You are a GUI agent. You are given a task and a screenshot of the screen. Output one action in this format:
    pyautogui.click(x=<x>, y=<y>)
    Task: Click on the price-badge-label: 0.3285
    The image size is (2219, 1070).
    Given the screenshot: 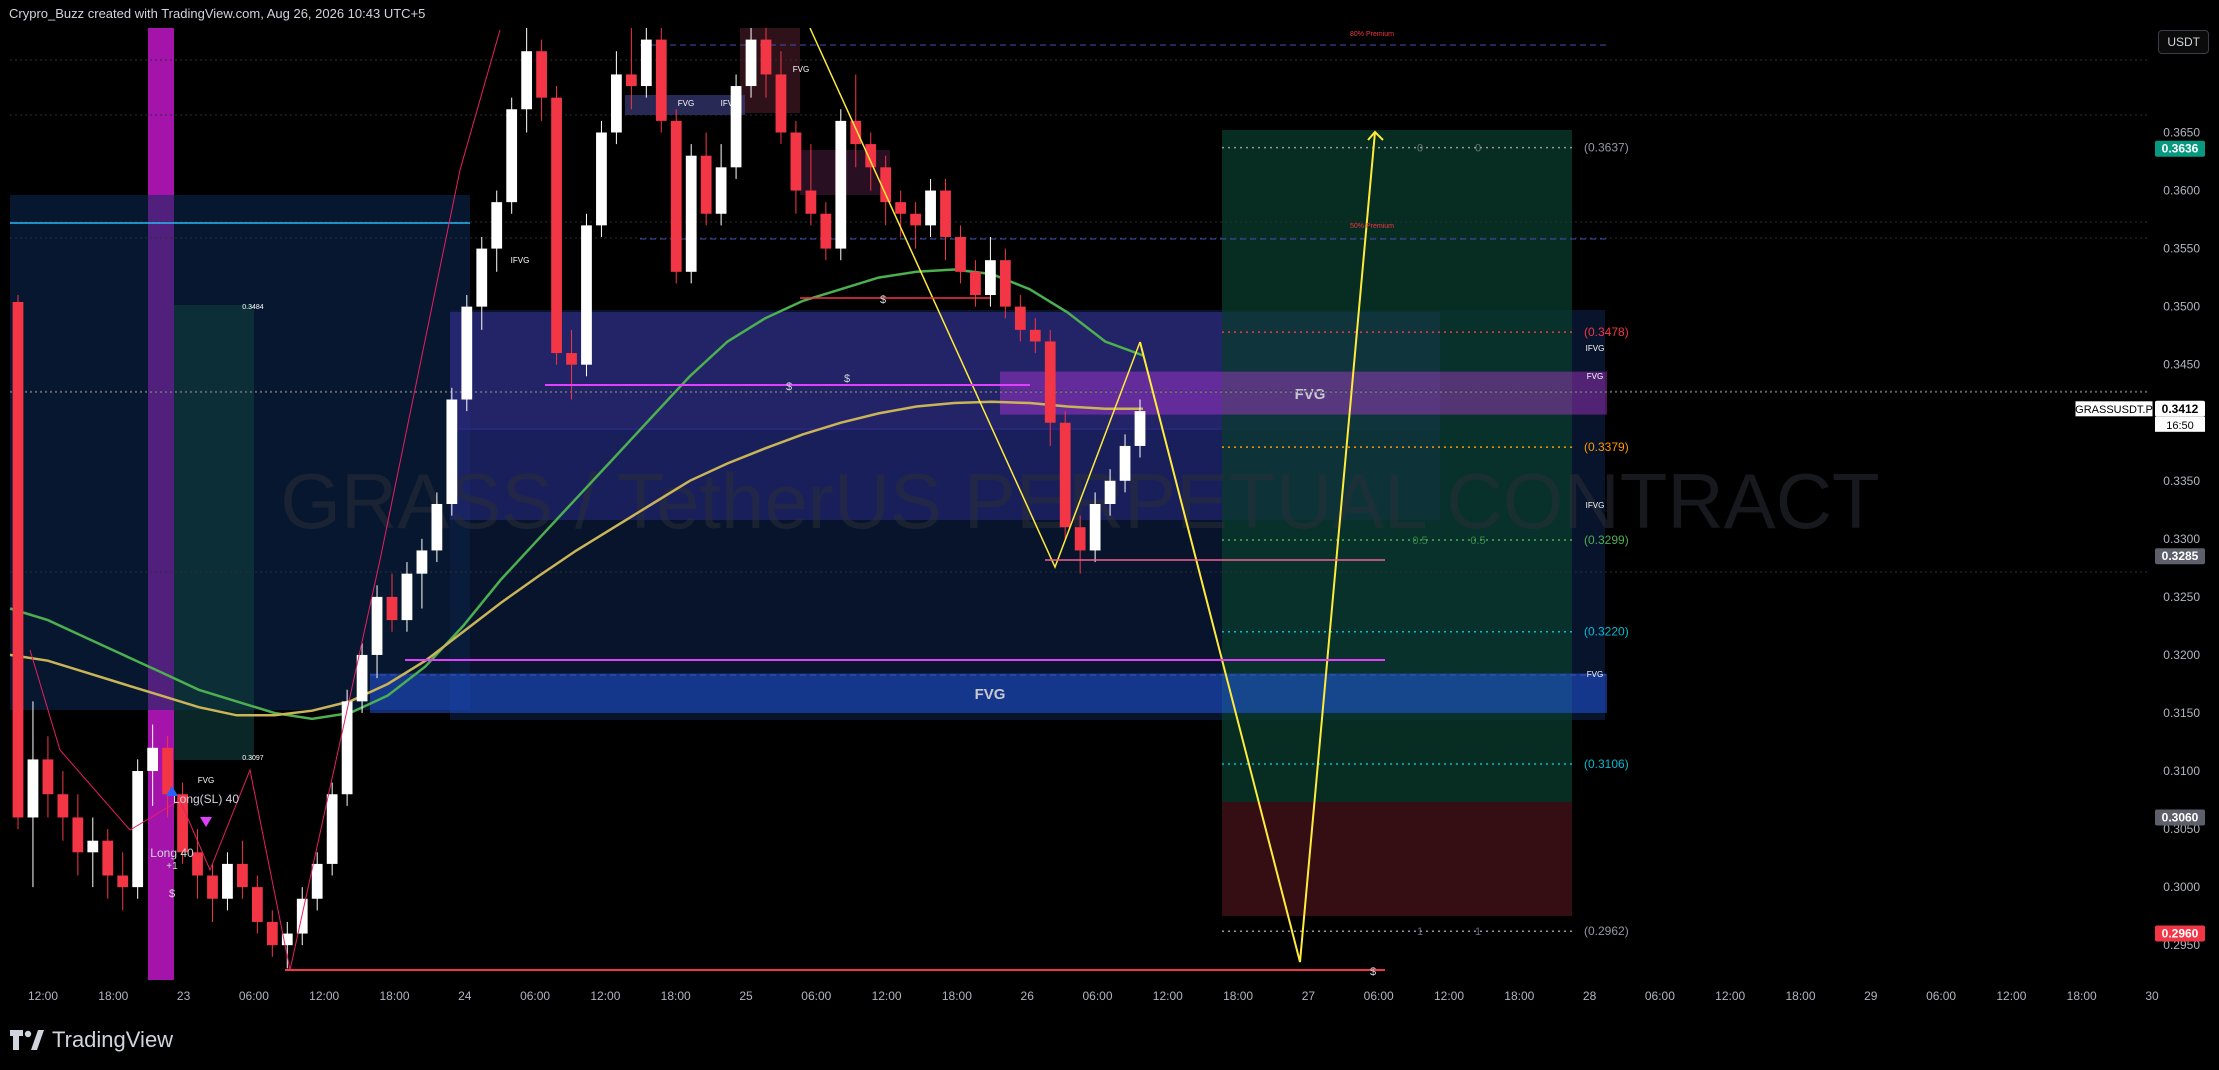 What is the action you would take?
    pyautogui.click(x=2180, y=556)
    